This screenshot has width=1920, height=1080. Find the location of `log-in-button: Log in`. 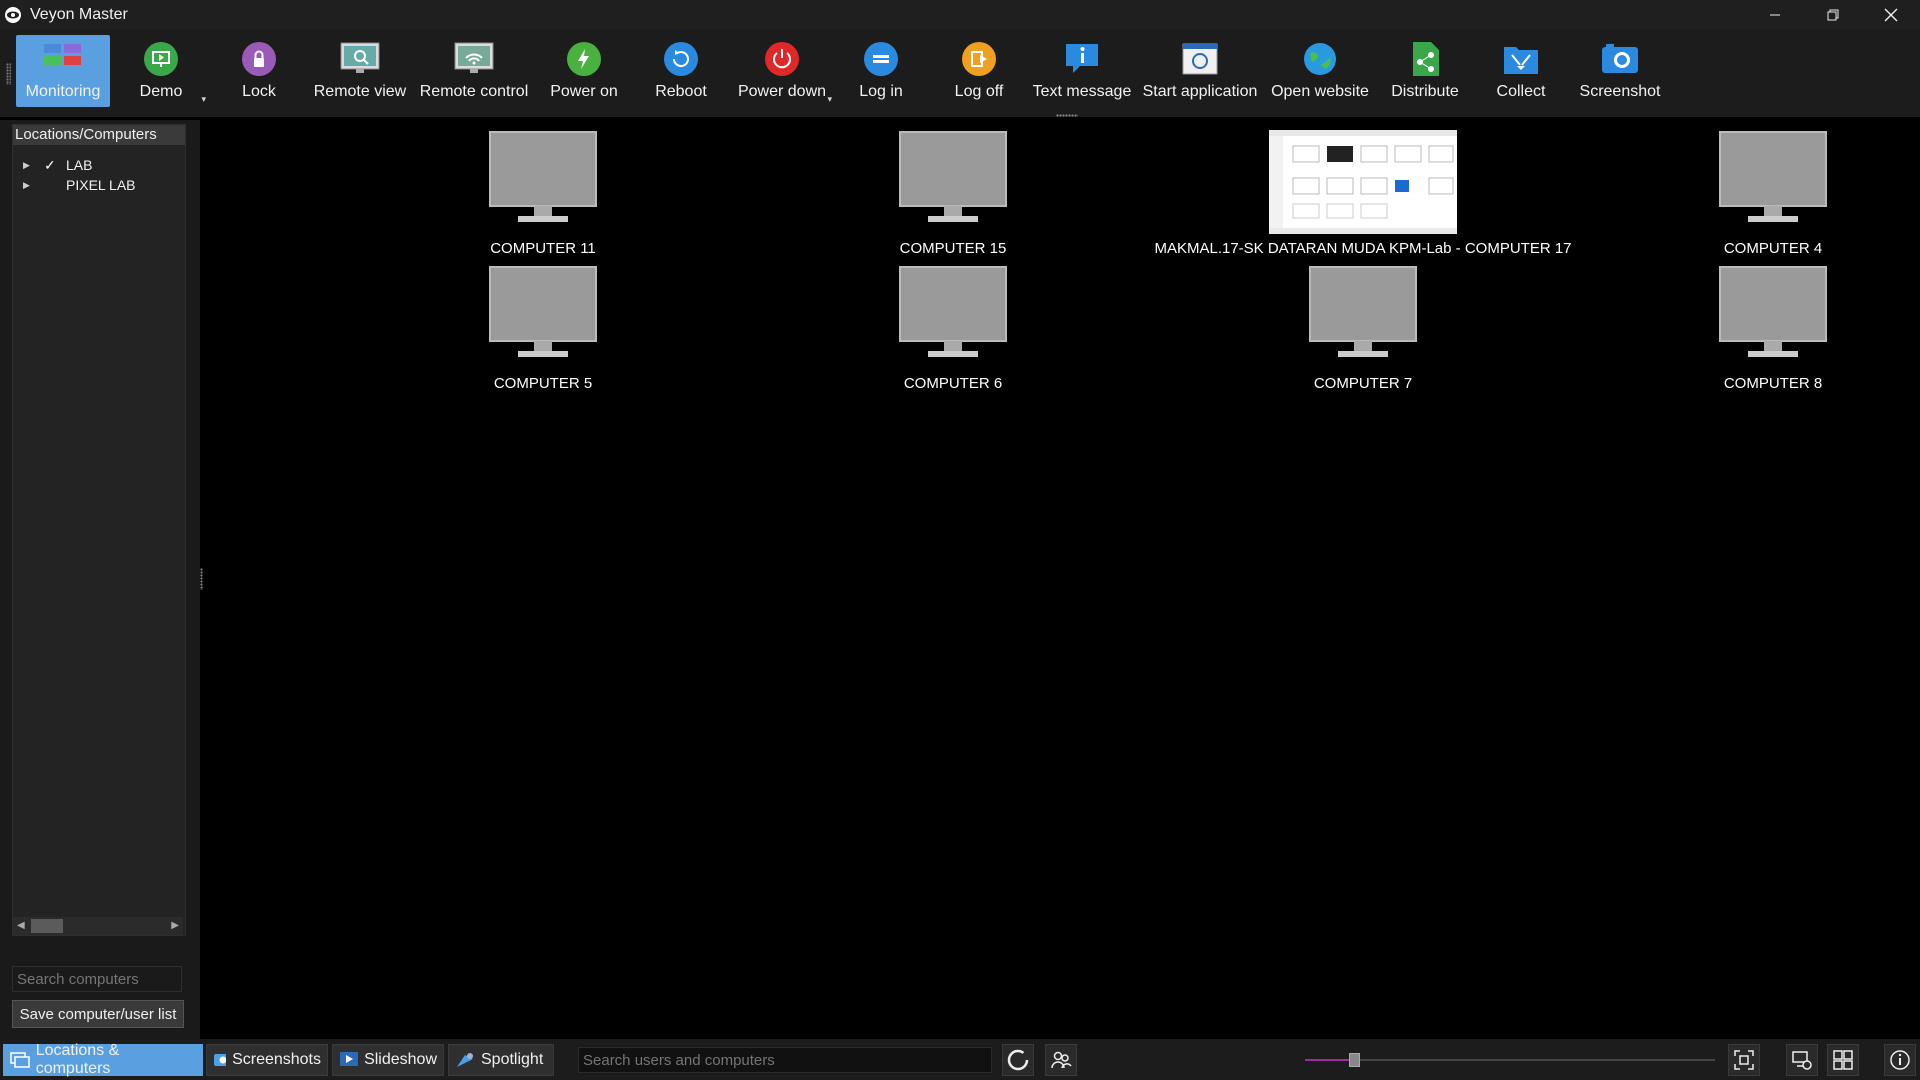

log-in-button: Log in is located at coordinates (881, 71).